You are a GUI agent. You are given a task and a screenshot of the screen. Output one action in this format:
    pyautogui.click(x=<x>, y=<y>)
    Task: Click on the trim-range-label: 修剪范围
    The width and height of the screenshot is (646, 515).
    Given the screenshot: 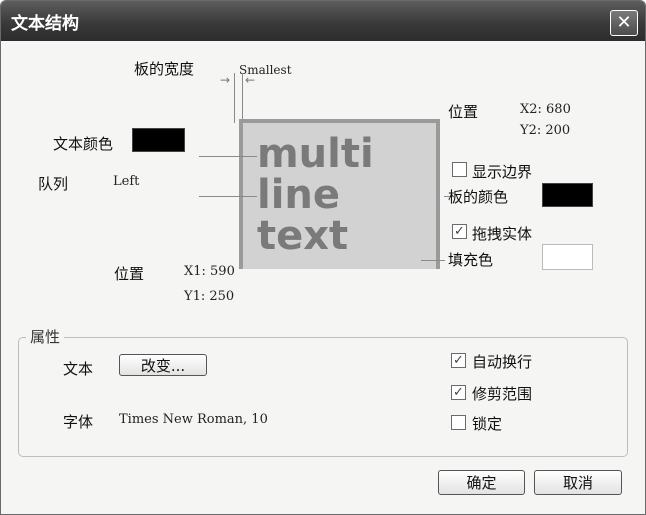 What is the action you would take?
    pyautogui.click(x=502, y=394)
    